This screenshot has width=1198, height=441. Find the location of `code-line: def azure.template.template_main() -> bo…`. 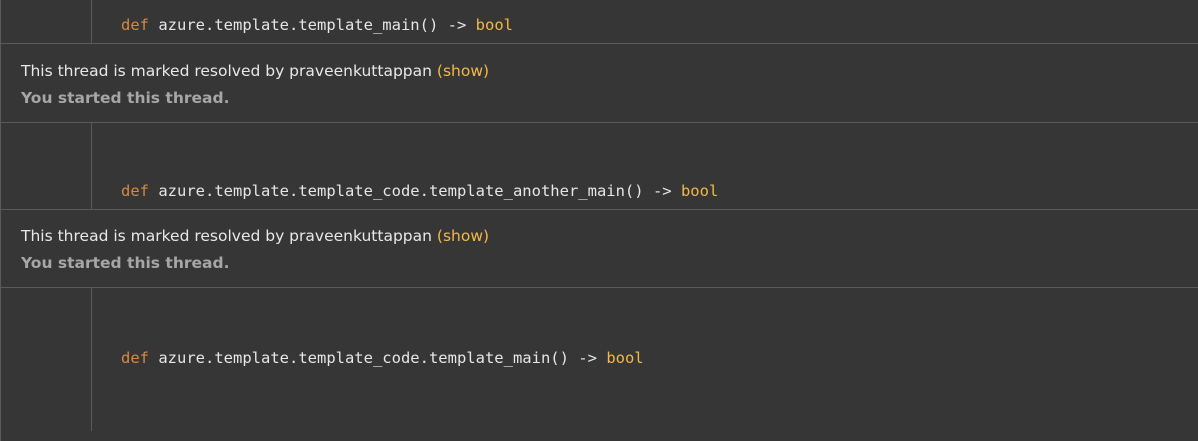

code-line: def azure.template.template_main() -> bo… is located at coordinates (317, 25).